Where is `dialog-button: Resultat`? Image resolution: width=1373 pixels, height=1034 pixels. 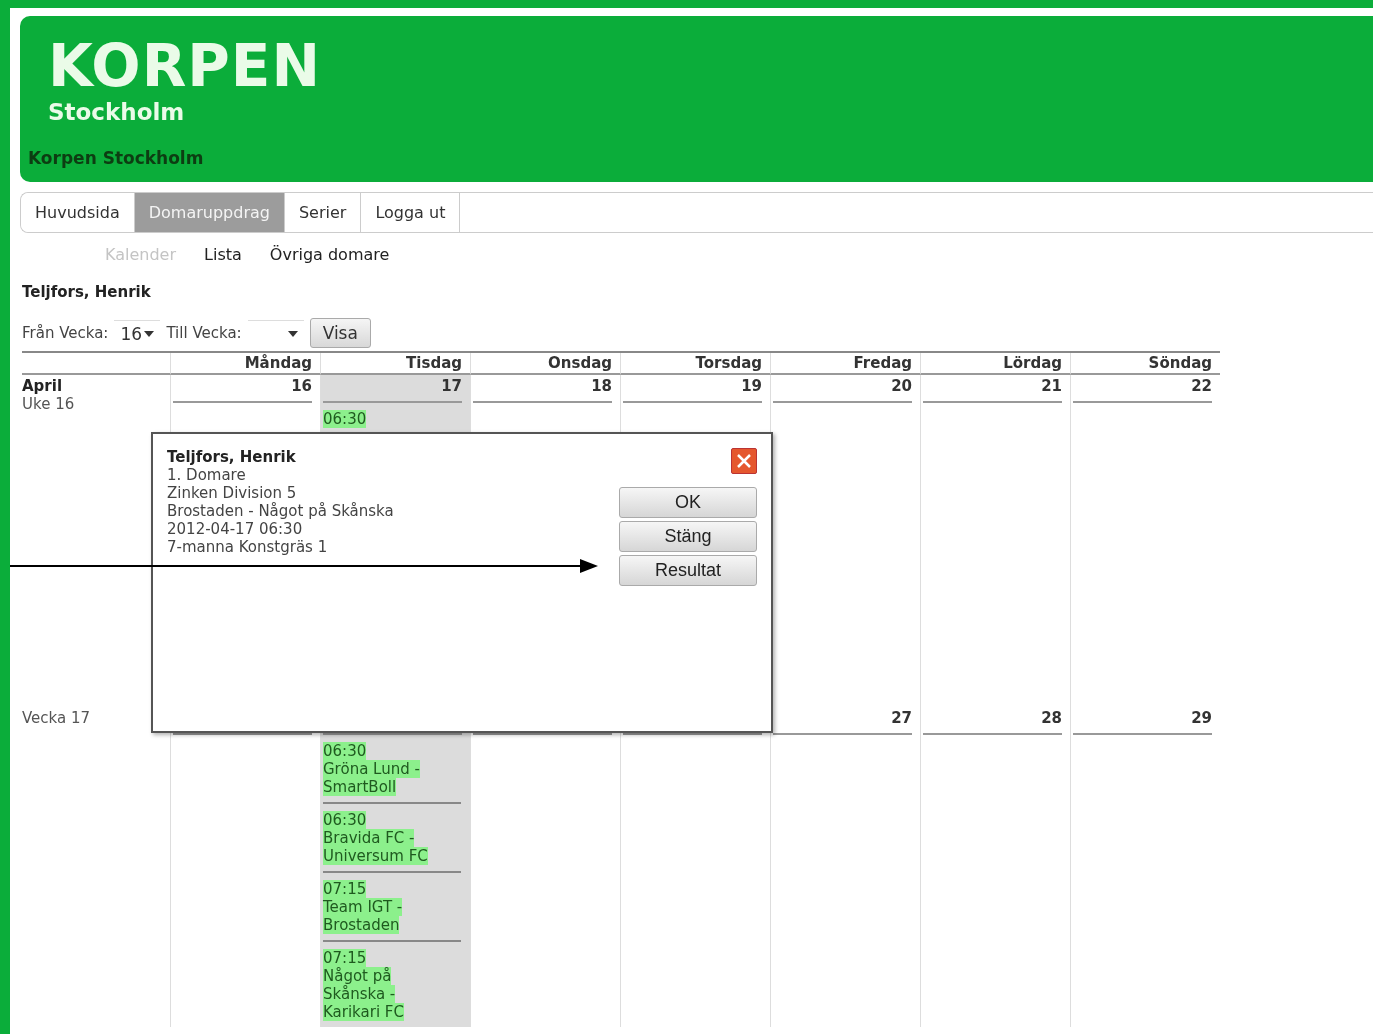 dialog-button: Resultat is located at coordinates (688, 570).